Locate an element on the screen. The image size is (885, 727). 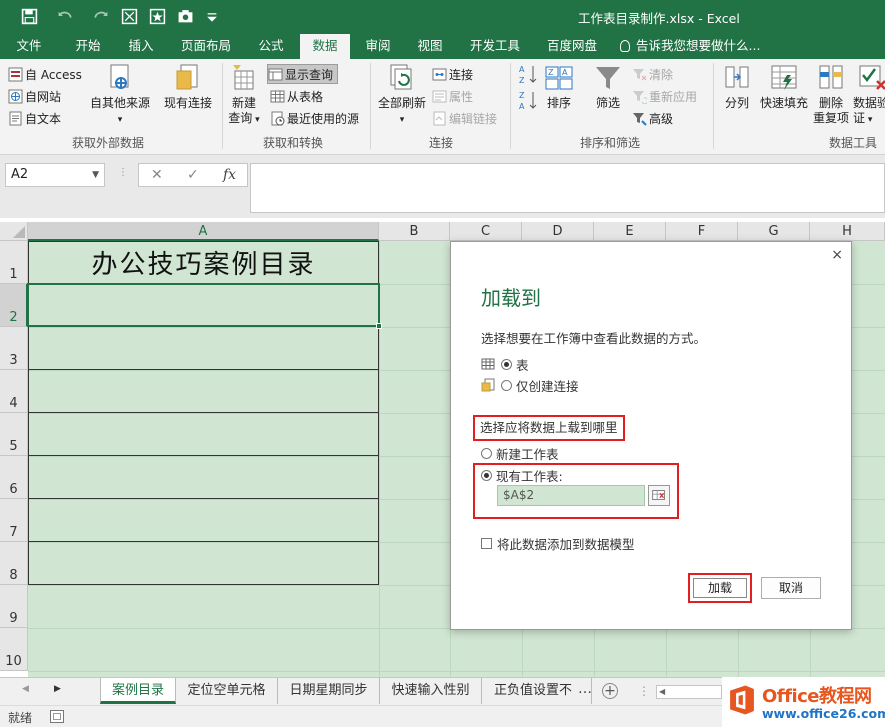
advanced-filter-button: 高级 is located at coordinates (652, 118).